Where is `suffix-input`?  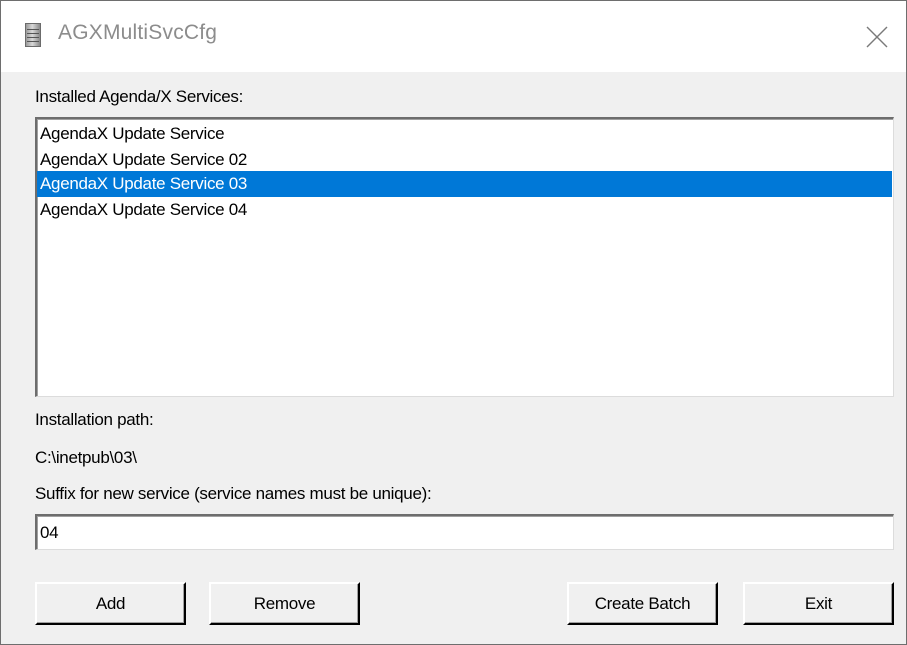
suffix-input is located at coordinates (464, 532).